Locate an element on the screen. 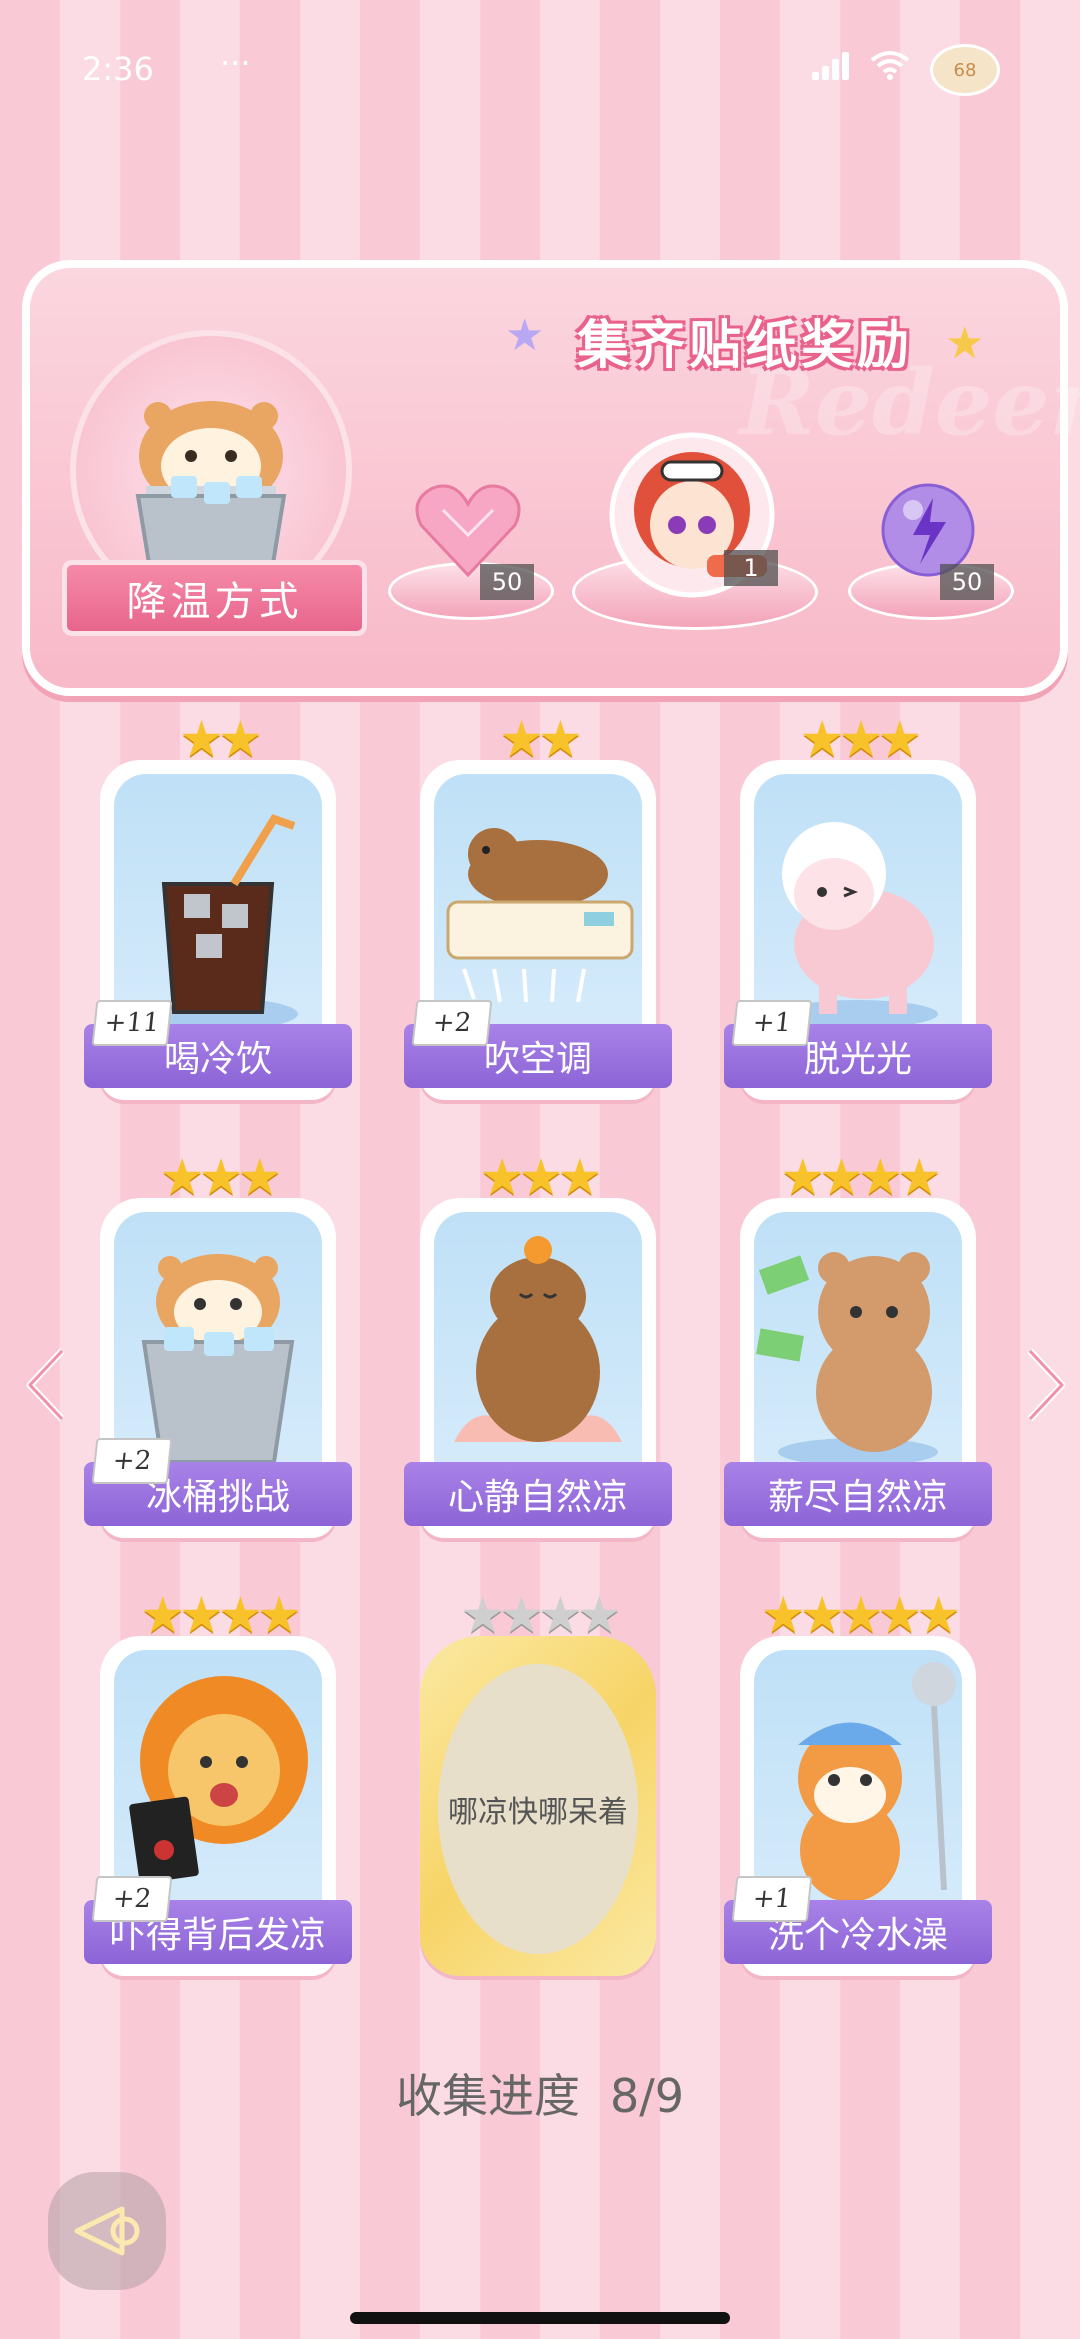  sticker-card: ★★★★ 哪凉快哪呆着 is located at coordinates (538, 1788).